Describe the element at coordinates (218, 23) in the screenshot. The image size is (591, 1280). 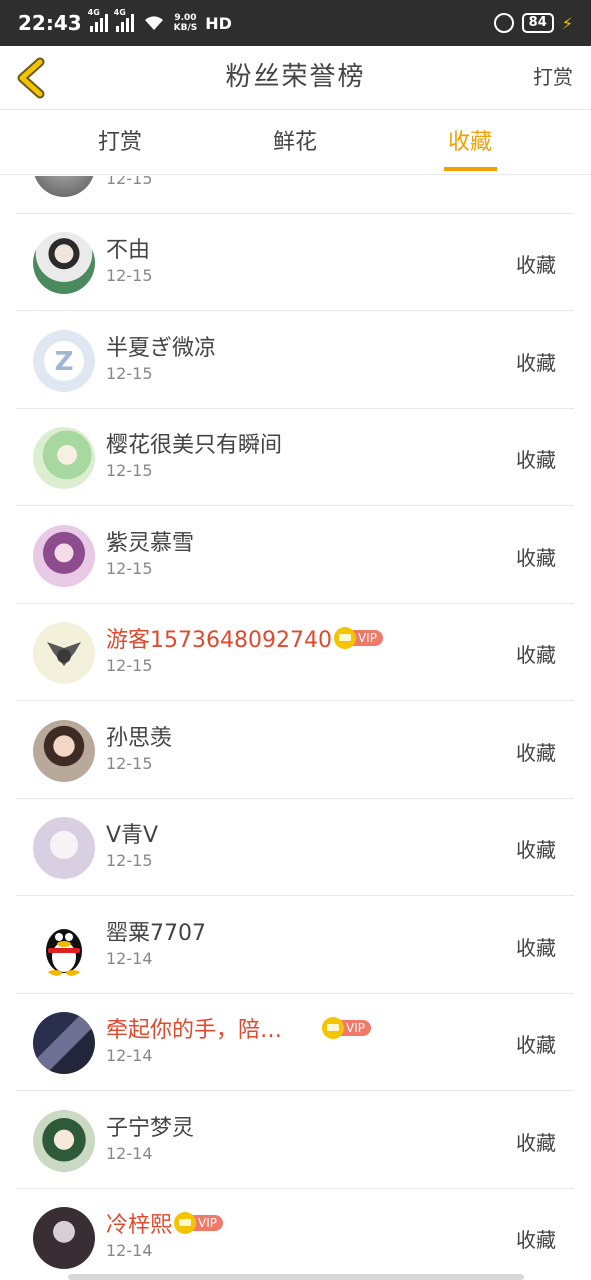
I see `hd-indicator: HD` at that location.